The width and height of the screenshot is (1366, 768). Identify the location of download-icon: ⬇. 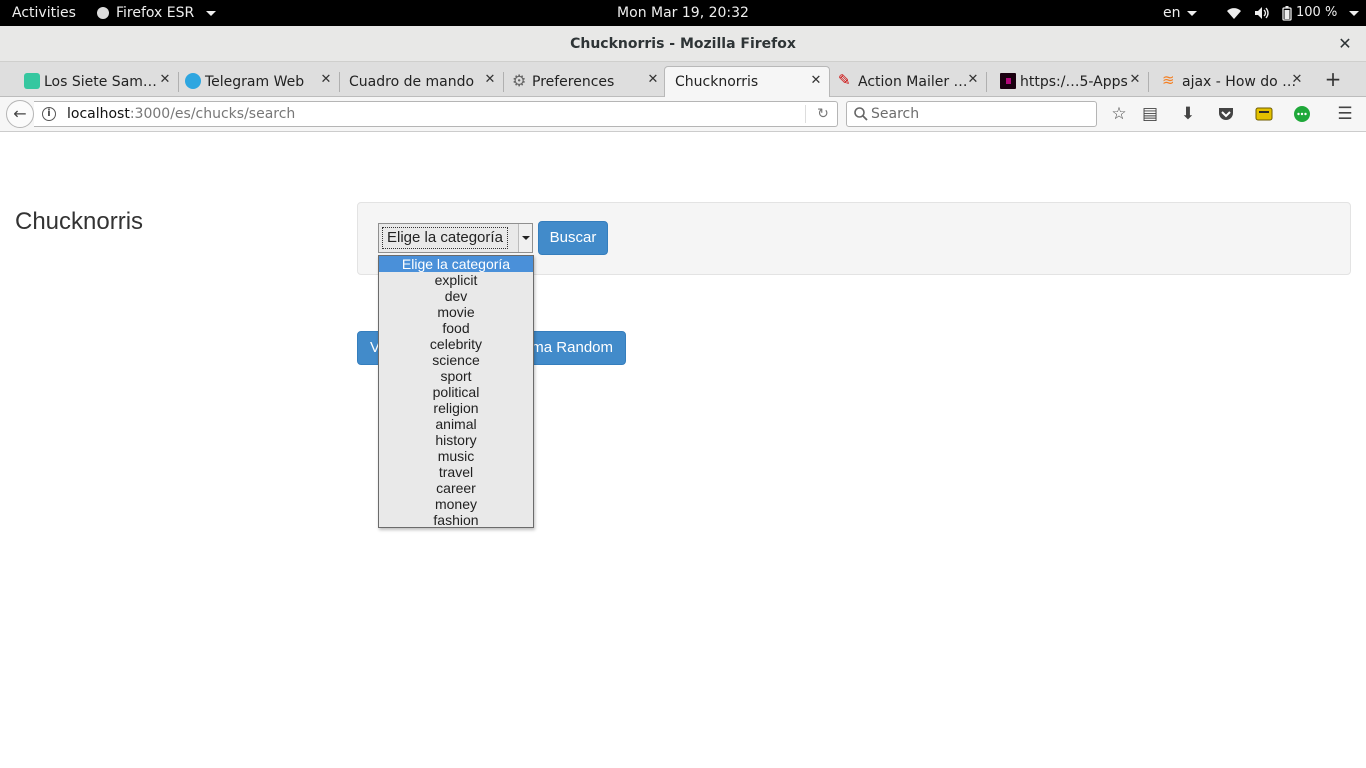
(1188, 114).